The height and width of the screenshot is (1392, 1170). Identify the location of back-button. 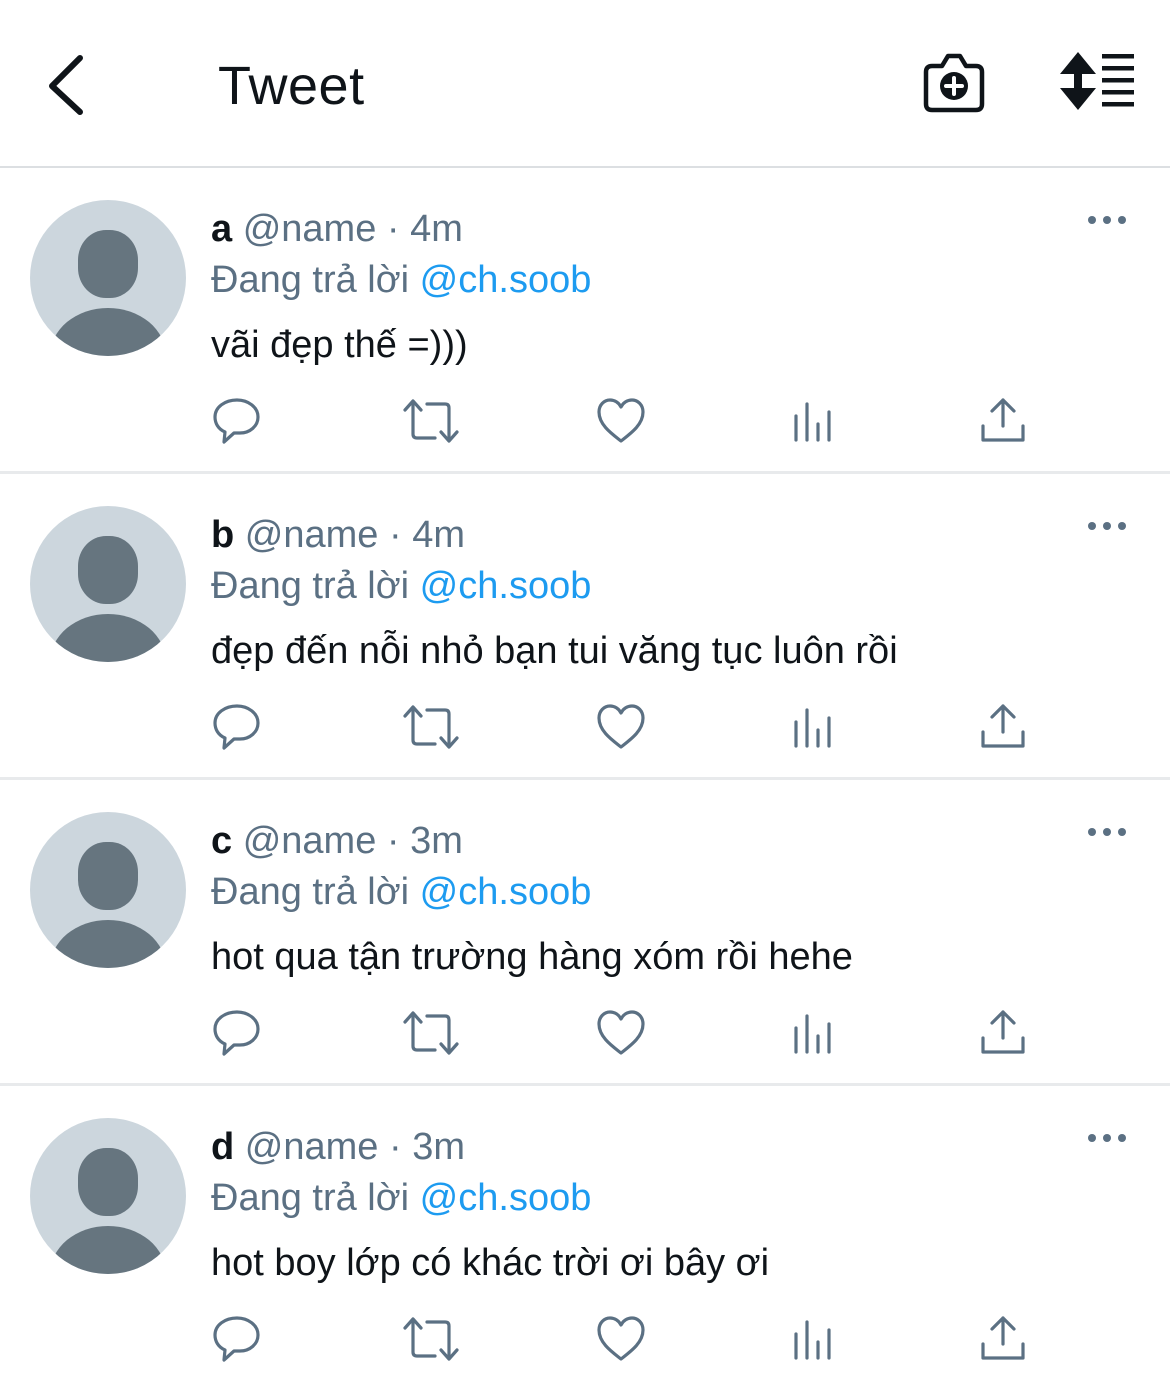
(67, 85).